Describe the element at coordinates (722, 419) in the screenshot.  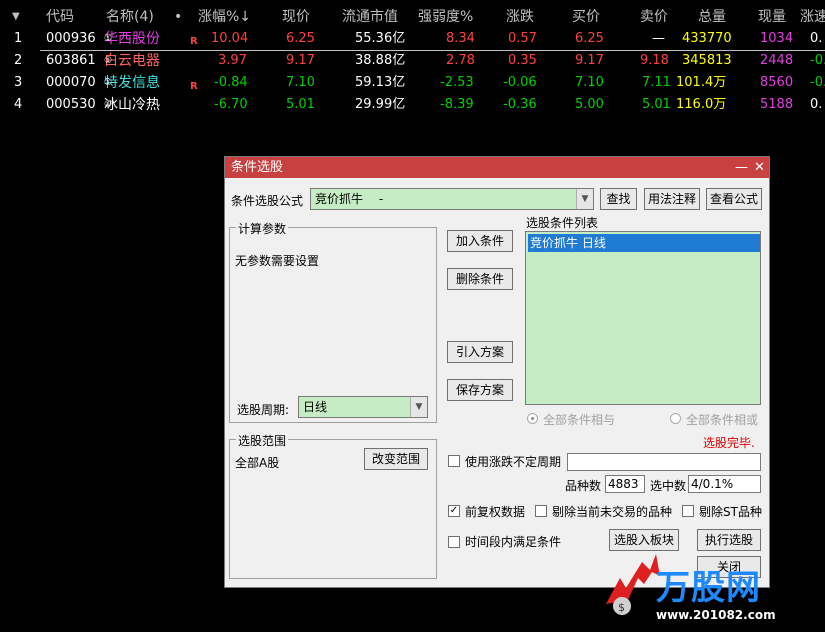
I see `radio-or-label: 全部条件相或` at that location.